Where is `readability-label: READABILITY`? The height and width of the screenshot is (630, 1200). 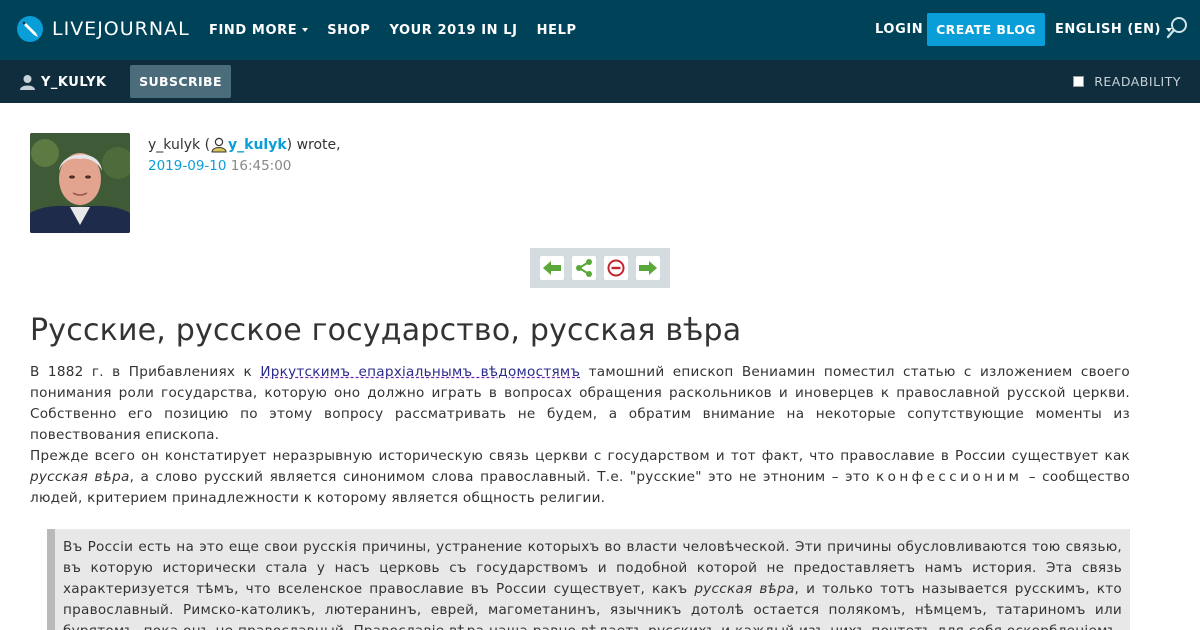 readability-label: READABILITY is located at coordinates (1137, 81).